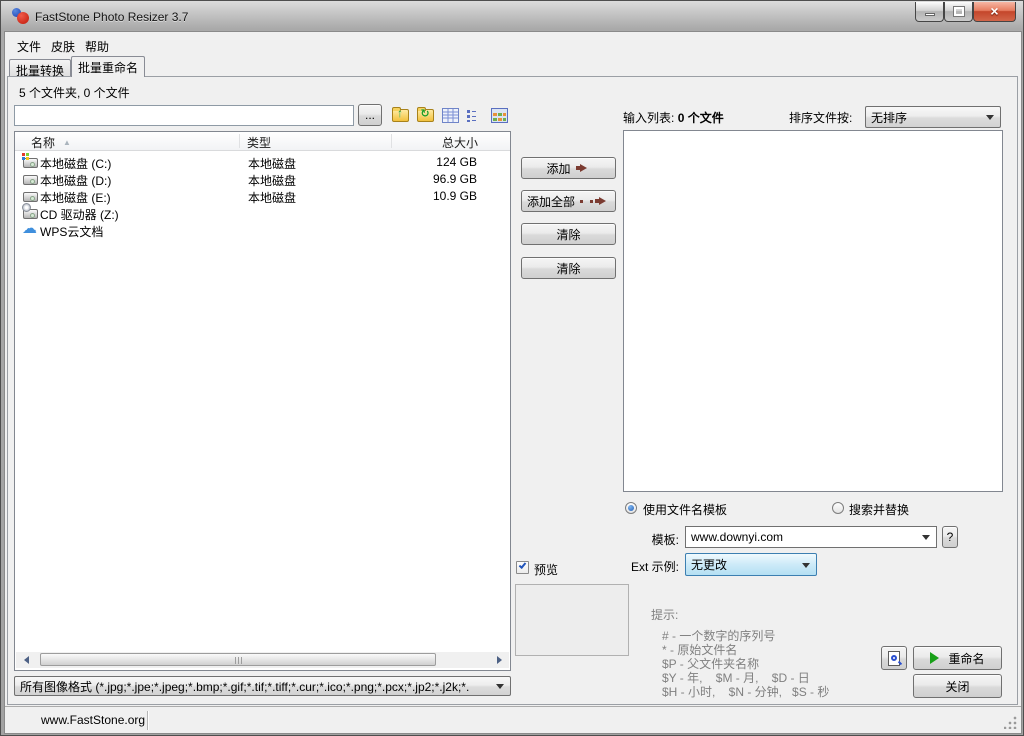 The image size is (1024, 736). What do you see at coordinates (568, 201) in the screenshot?
I see `add-all-button: 添加全部` at bounding box center [568, 201].